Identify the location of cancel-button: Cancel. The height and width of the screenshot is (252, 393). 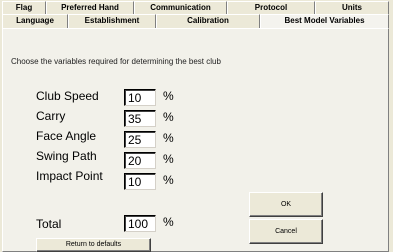
(286, 231).